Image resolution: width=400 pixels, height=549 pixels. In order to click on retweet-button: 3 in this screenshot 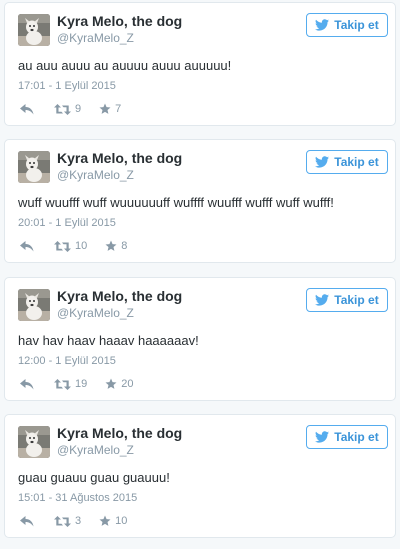, I will do `click(67, 521)`.